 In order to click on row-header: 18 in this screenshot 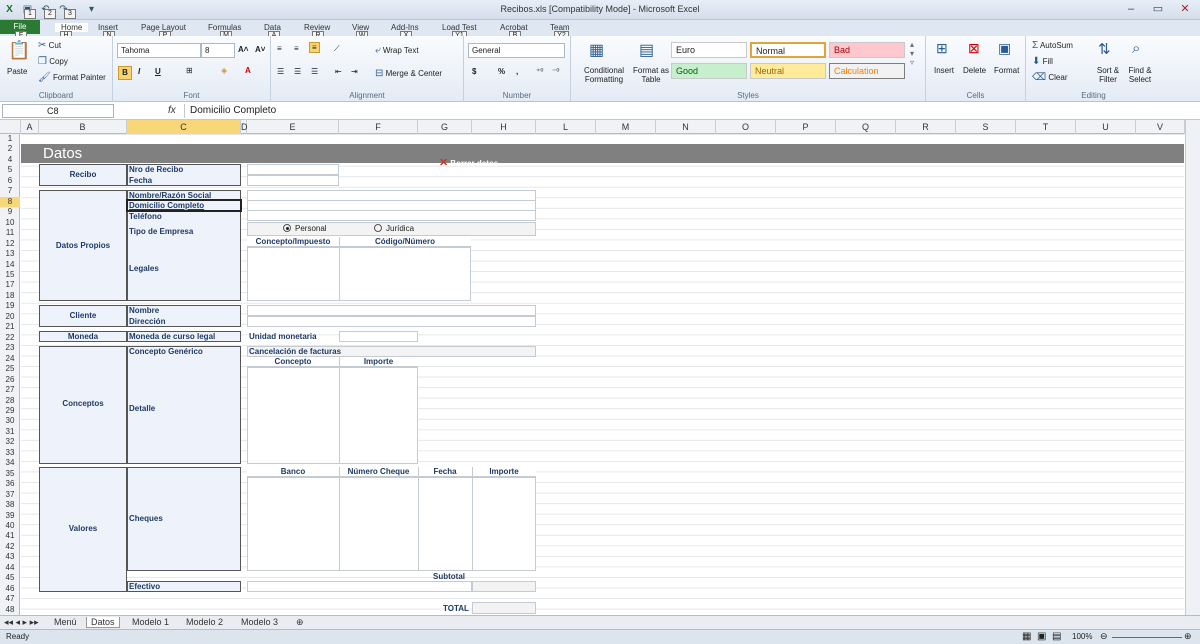, I will do `click(10, 296)`.